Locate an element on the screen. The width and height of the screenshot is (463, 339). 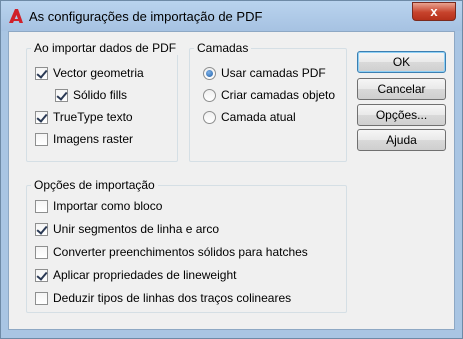
checkbox-label: Unir segmentos de linha e arco is located at coordinates (136, 229).